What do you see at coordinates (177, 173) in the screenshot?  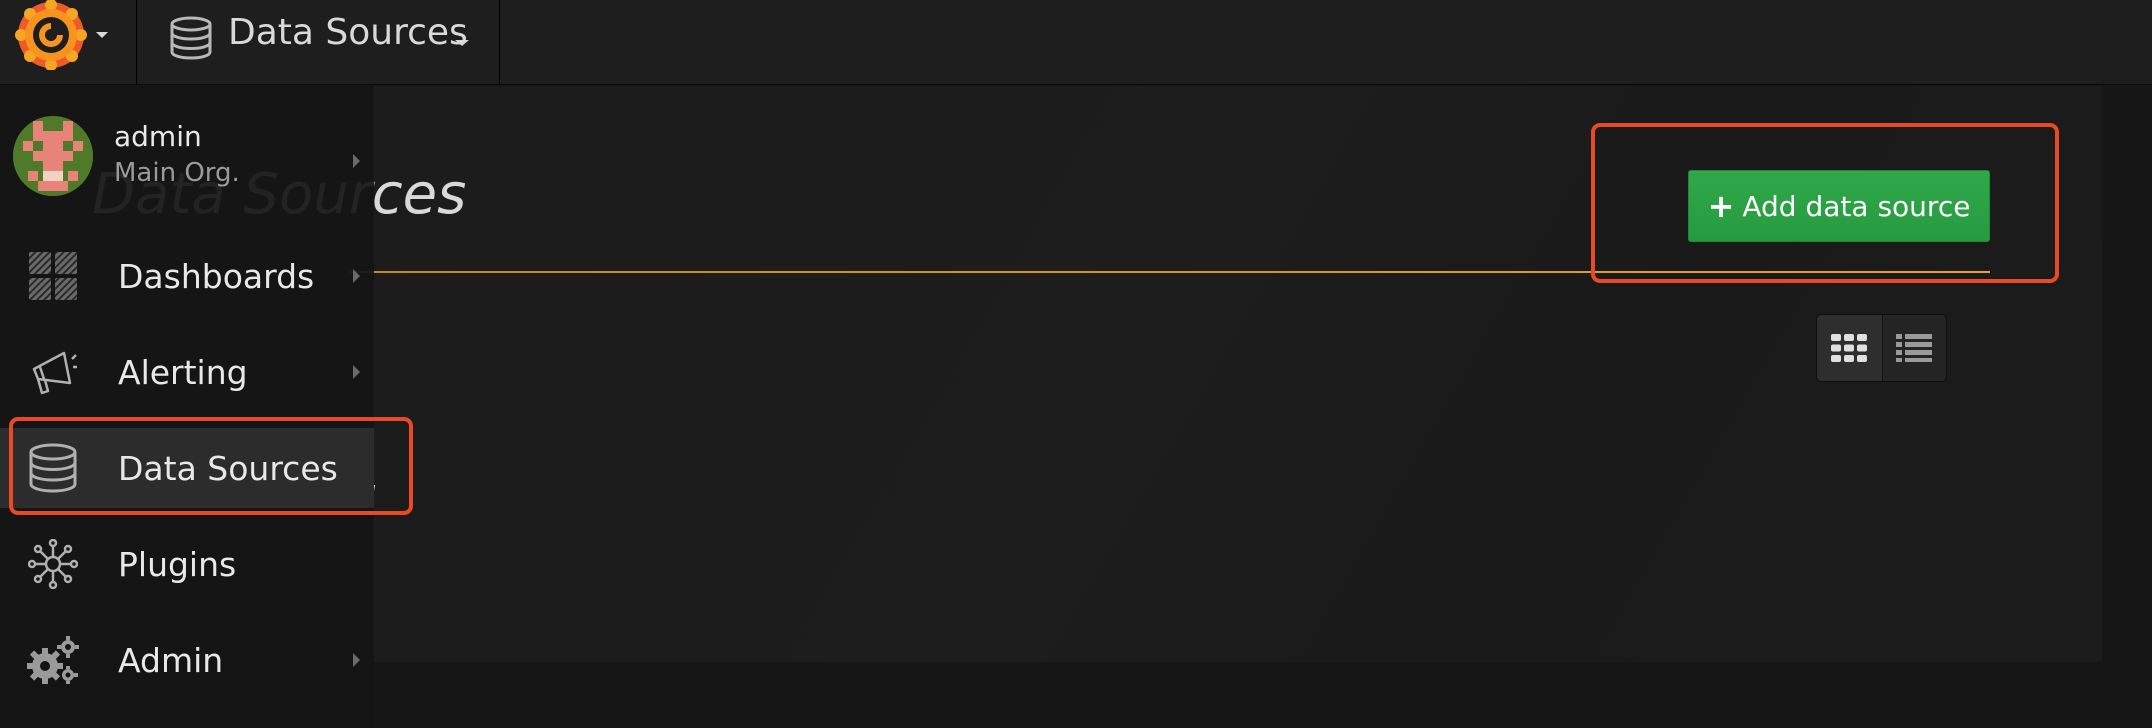 I see `user-org: Main Org.` at bounding box center [177, 173].